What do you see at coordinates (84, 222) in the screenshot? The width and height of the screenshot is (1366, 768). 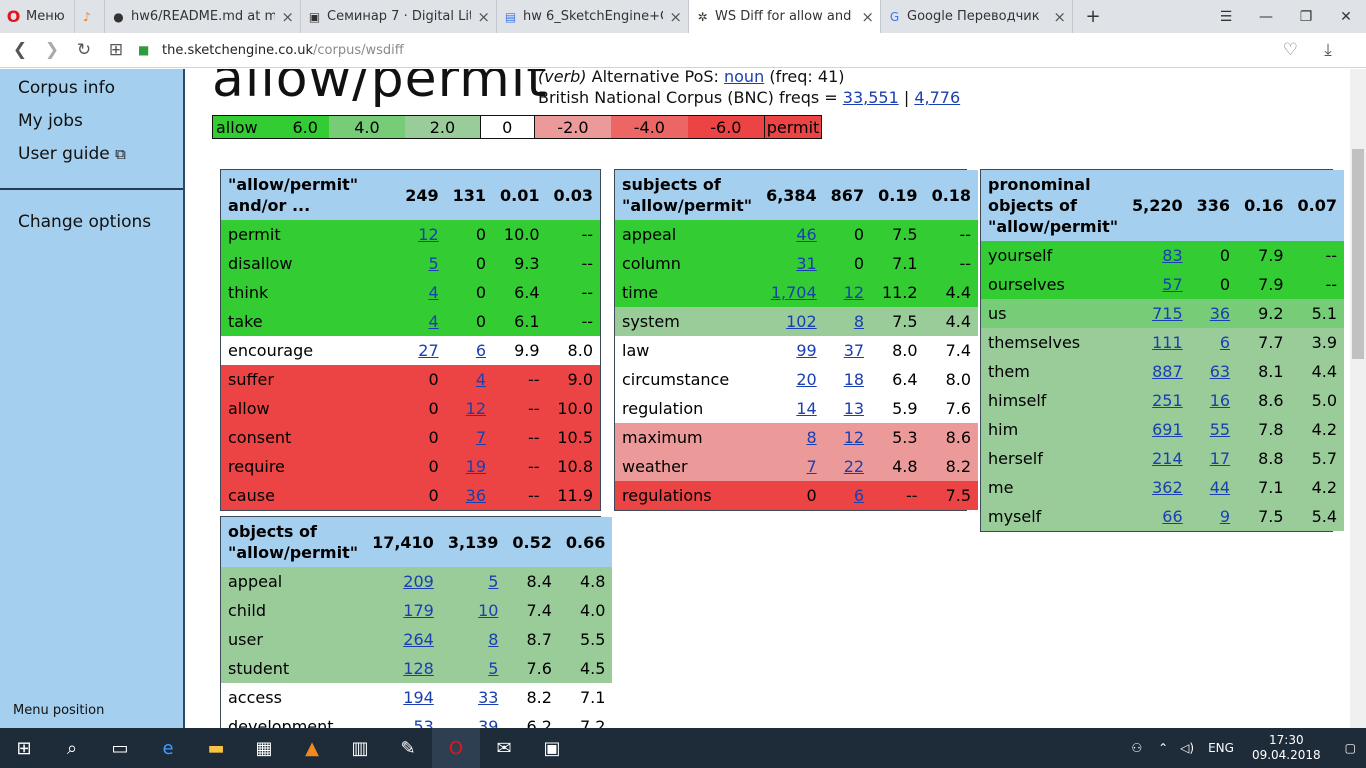 I see `sidebar-item-change-options: Change options` at bounding box center [84, 222].